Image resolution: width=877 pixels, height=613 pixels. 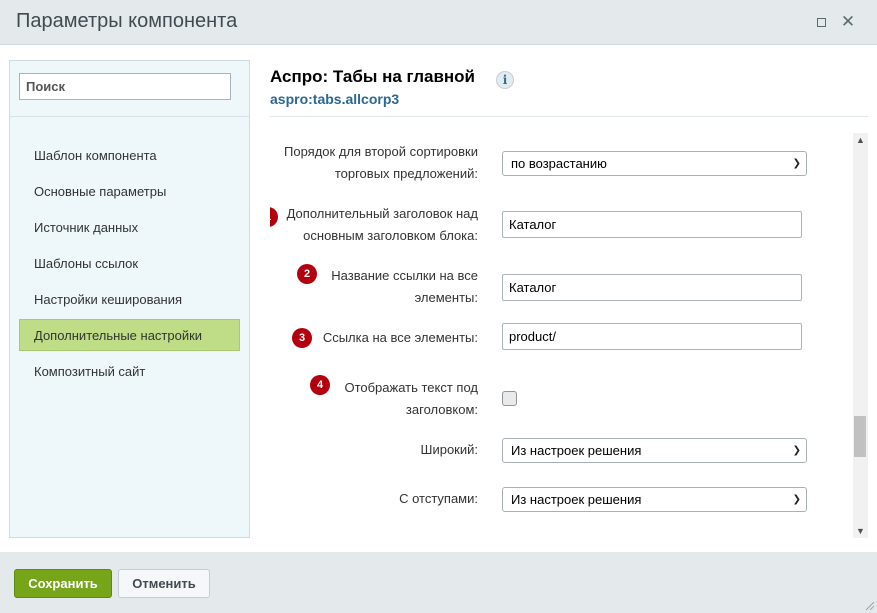 What do you see at coordinates (381, 151) in the screenshot?
I see `field-label: Порядок для второй сортировки` at bounding box center [381, 151].